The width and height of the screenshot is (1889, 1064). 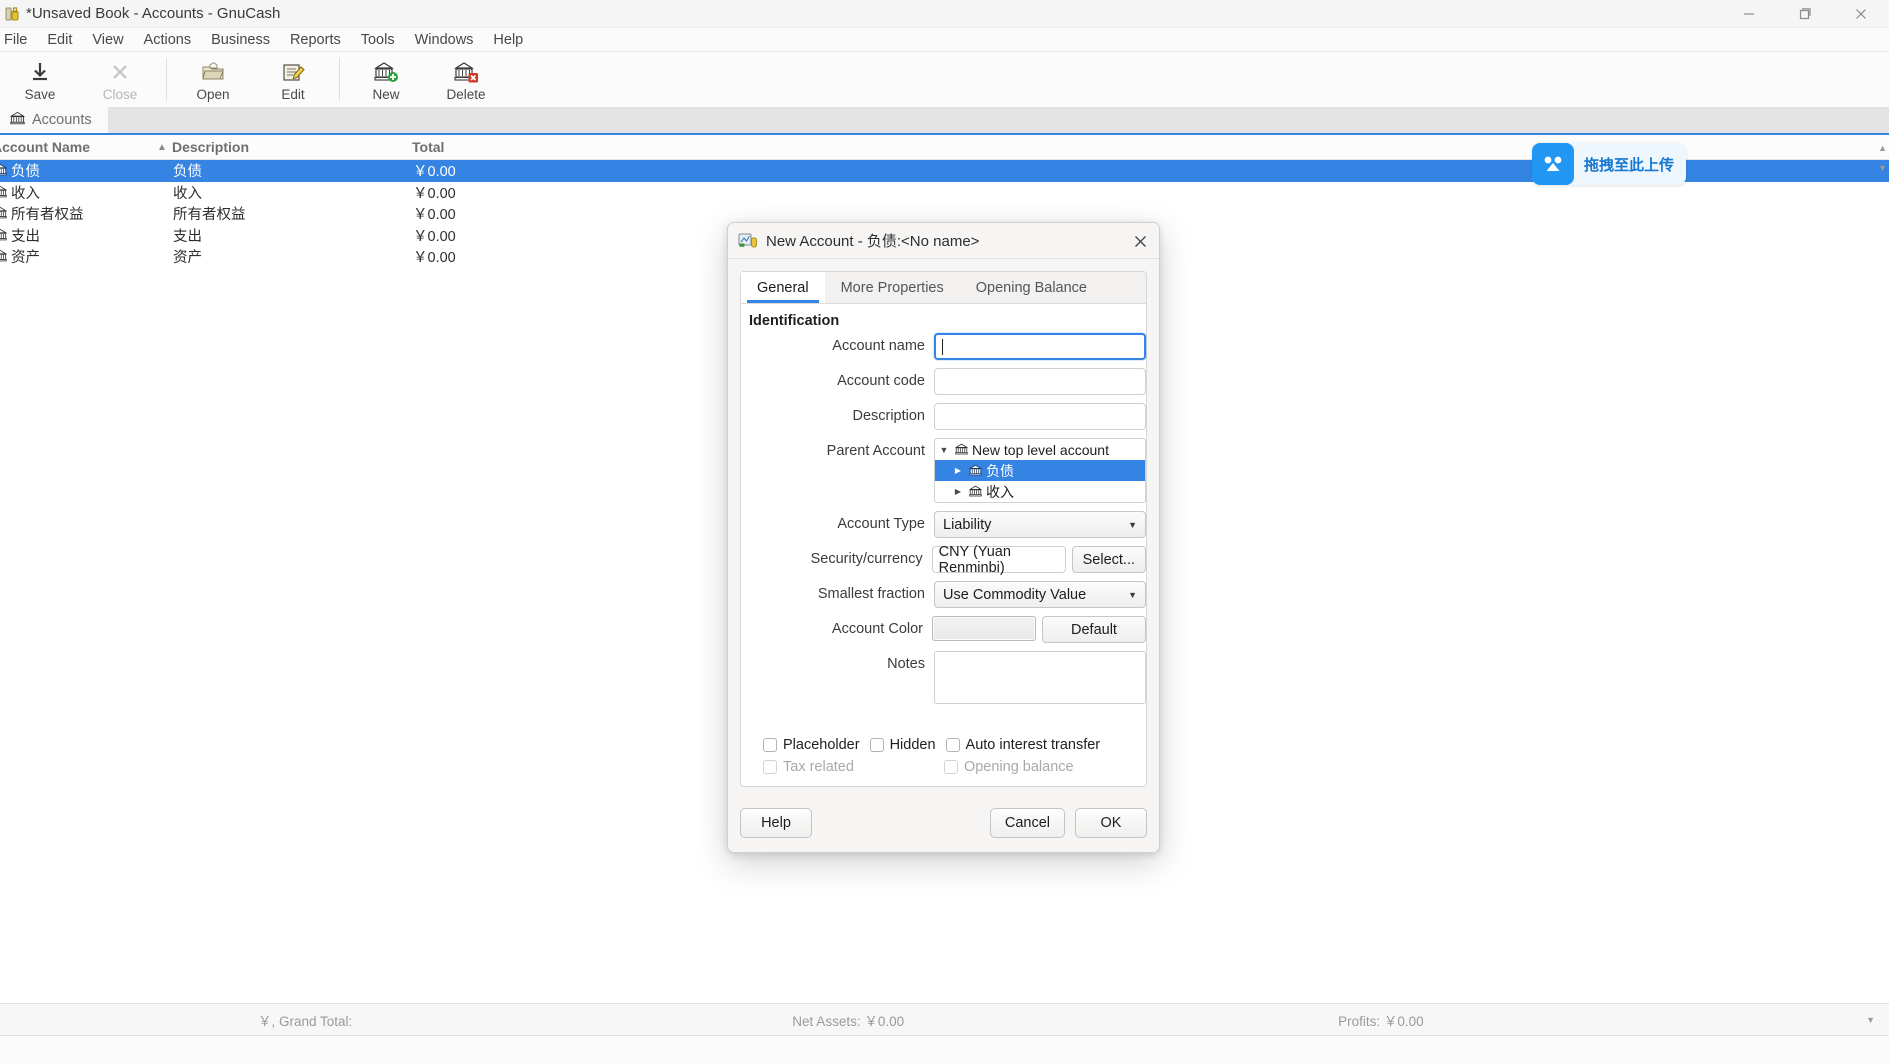 I want to click on tab-accounts-label: Accounts, so click(x=62, y=119).